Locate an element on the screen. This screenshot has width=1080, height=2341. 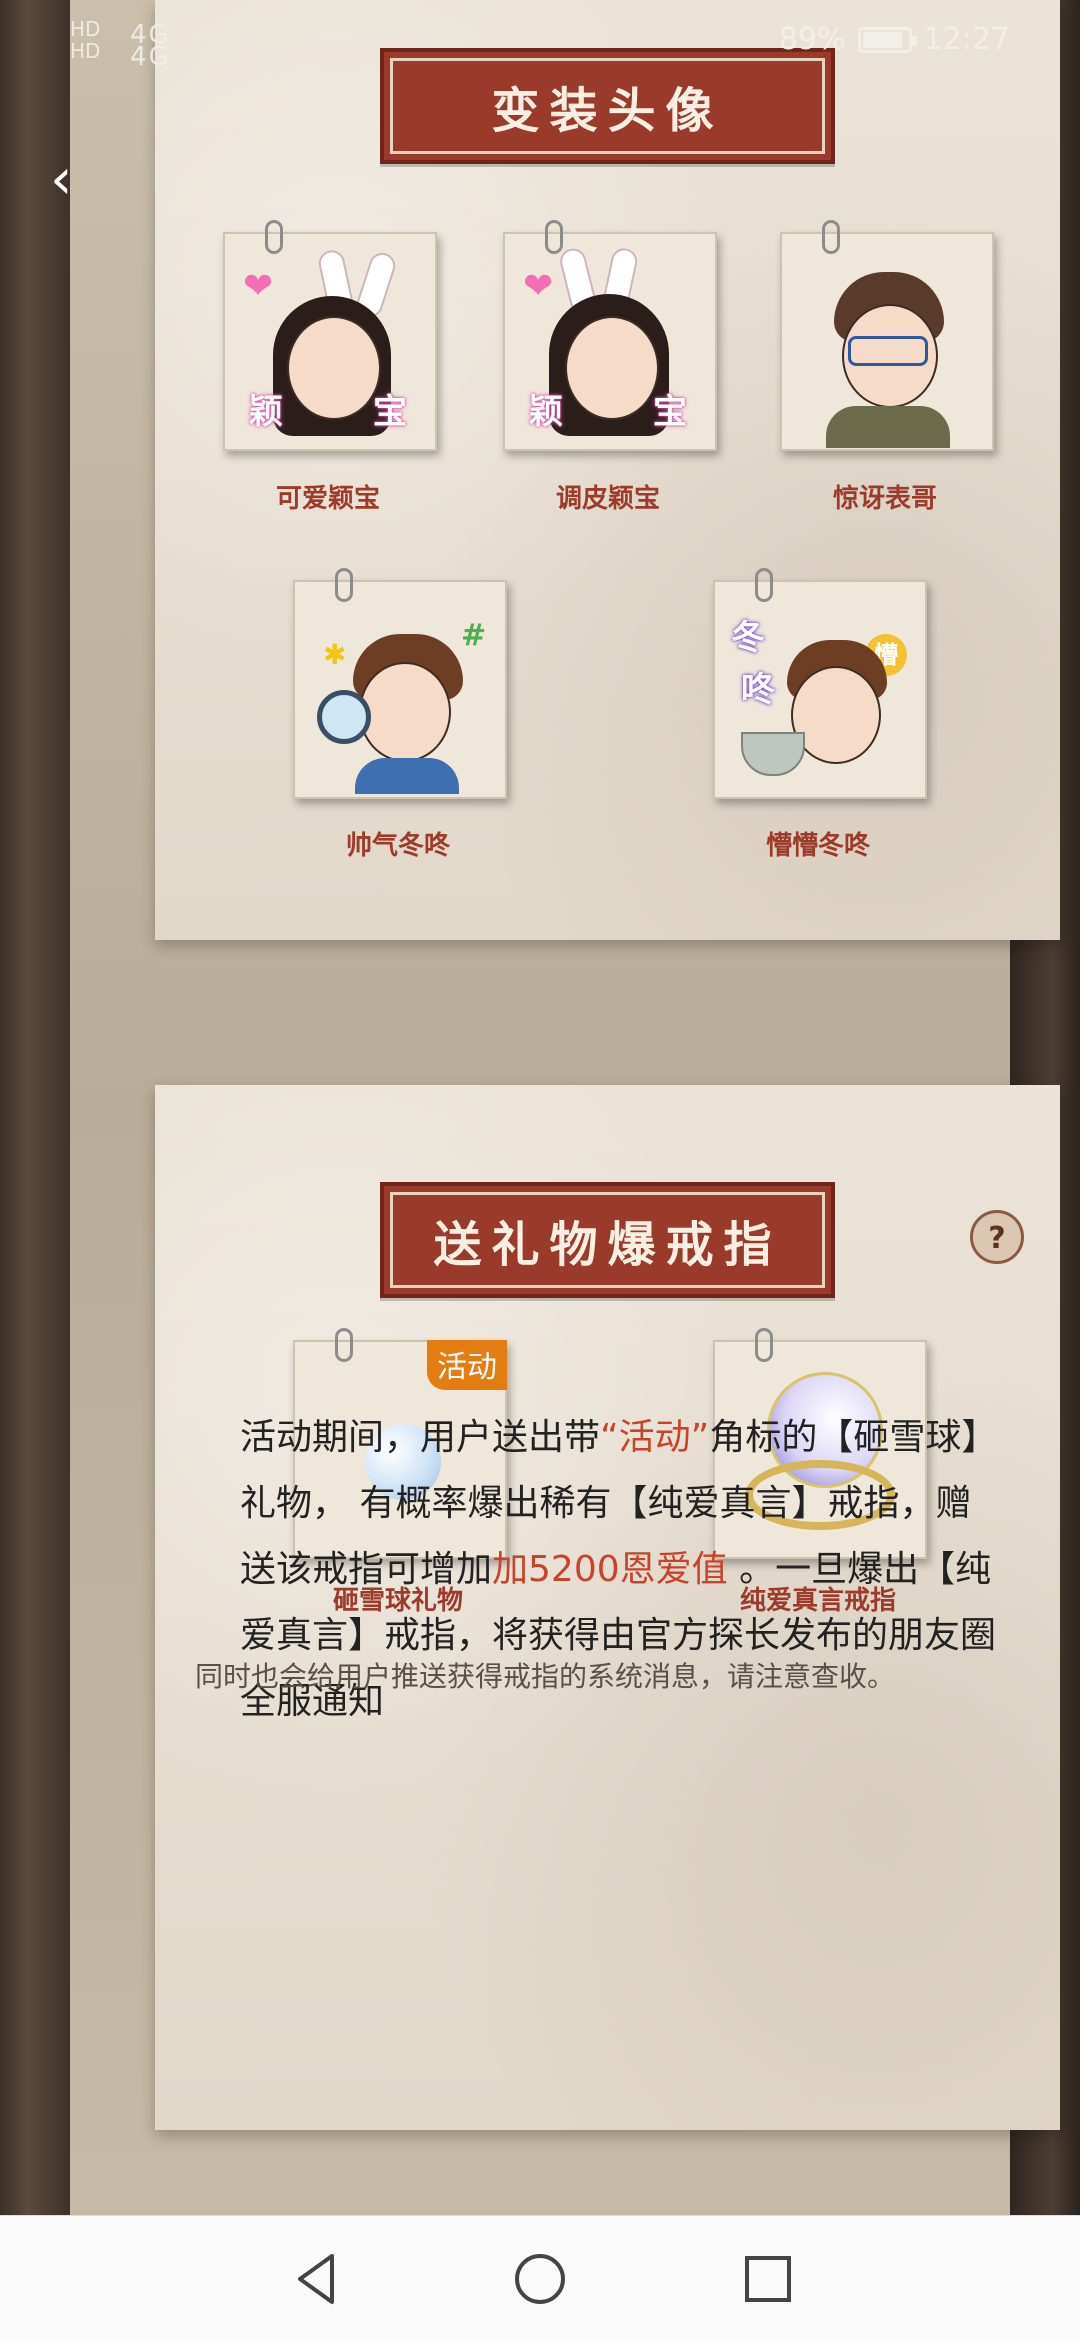
system-message-note: 同时也会给用户推送获得戒指的系统消息，请注意查收。 is located at coordinates (545, 1676).